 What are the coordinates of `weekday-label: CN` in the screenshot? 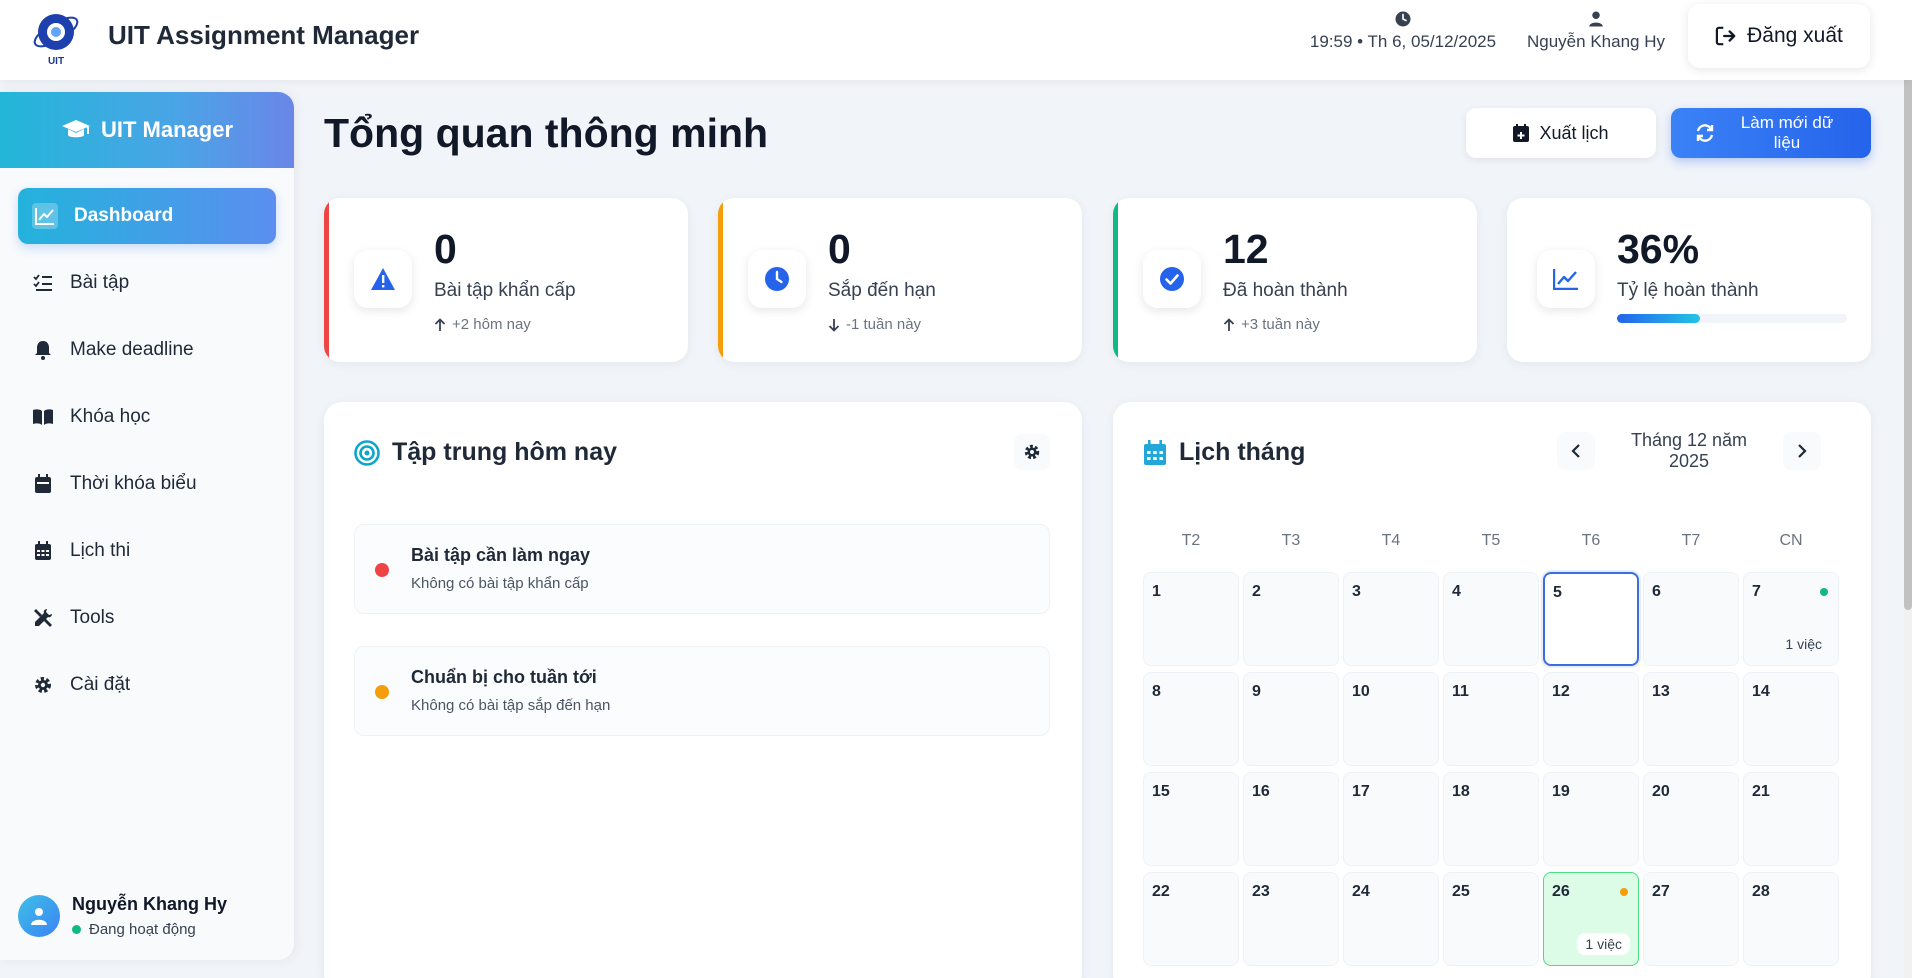 It's located at (1791, 540).